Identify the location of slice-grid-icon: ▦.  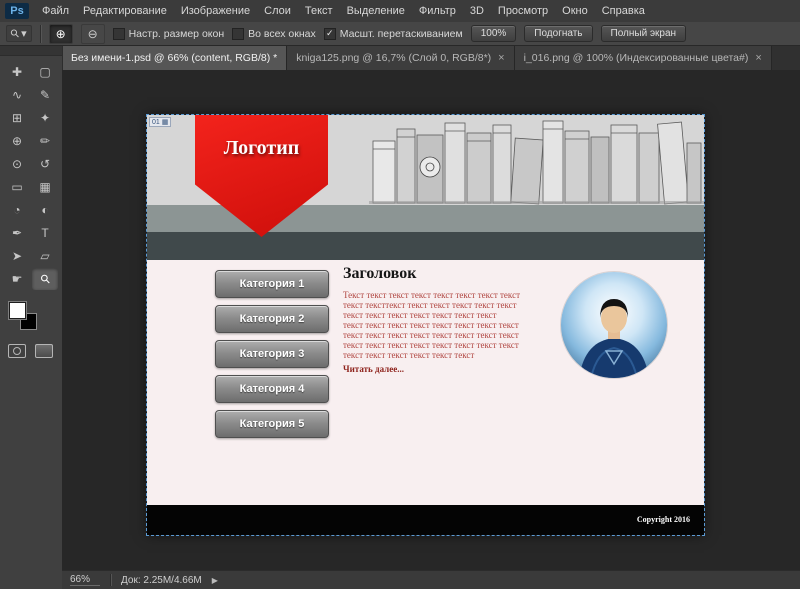
(165, 122).